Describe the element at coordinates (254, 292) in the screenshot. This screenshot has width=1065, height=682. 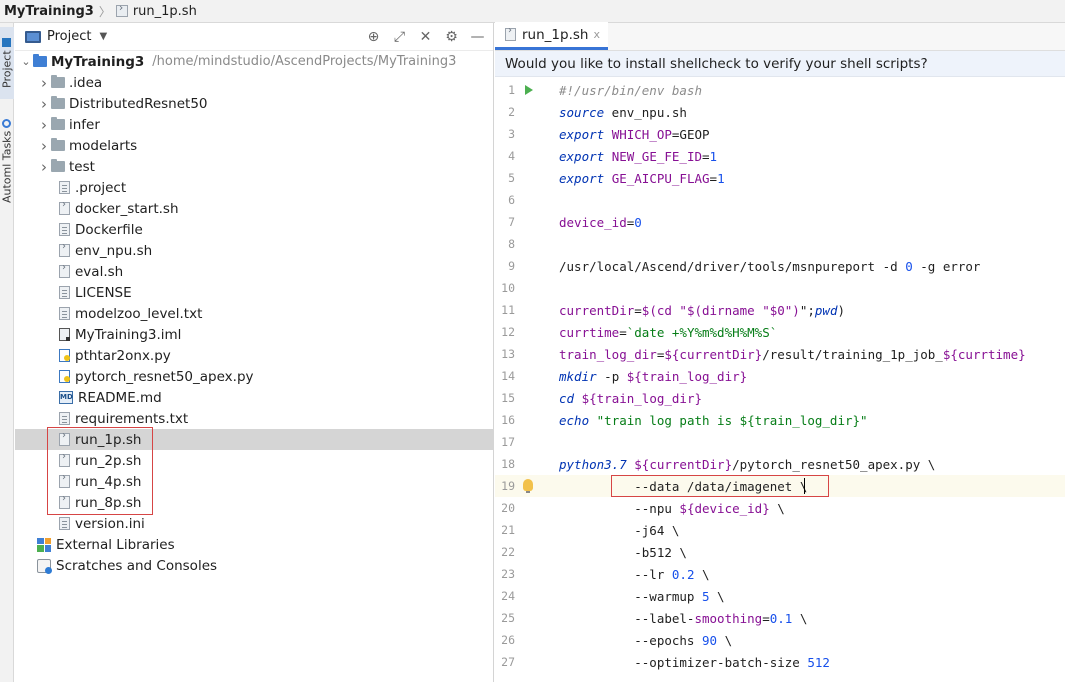
I see `tree-item: LICENSE` at that location.